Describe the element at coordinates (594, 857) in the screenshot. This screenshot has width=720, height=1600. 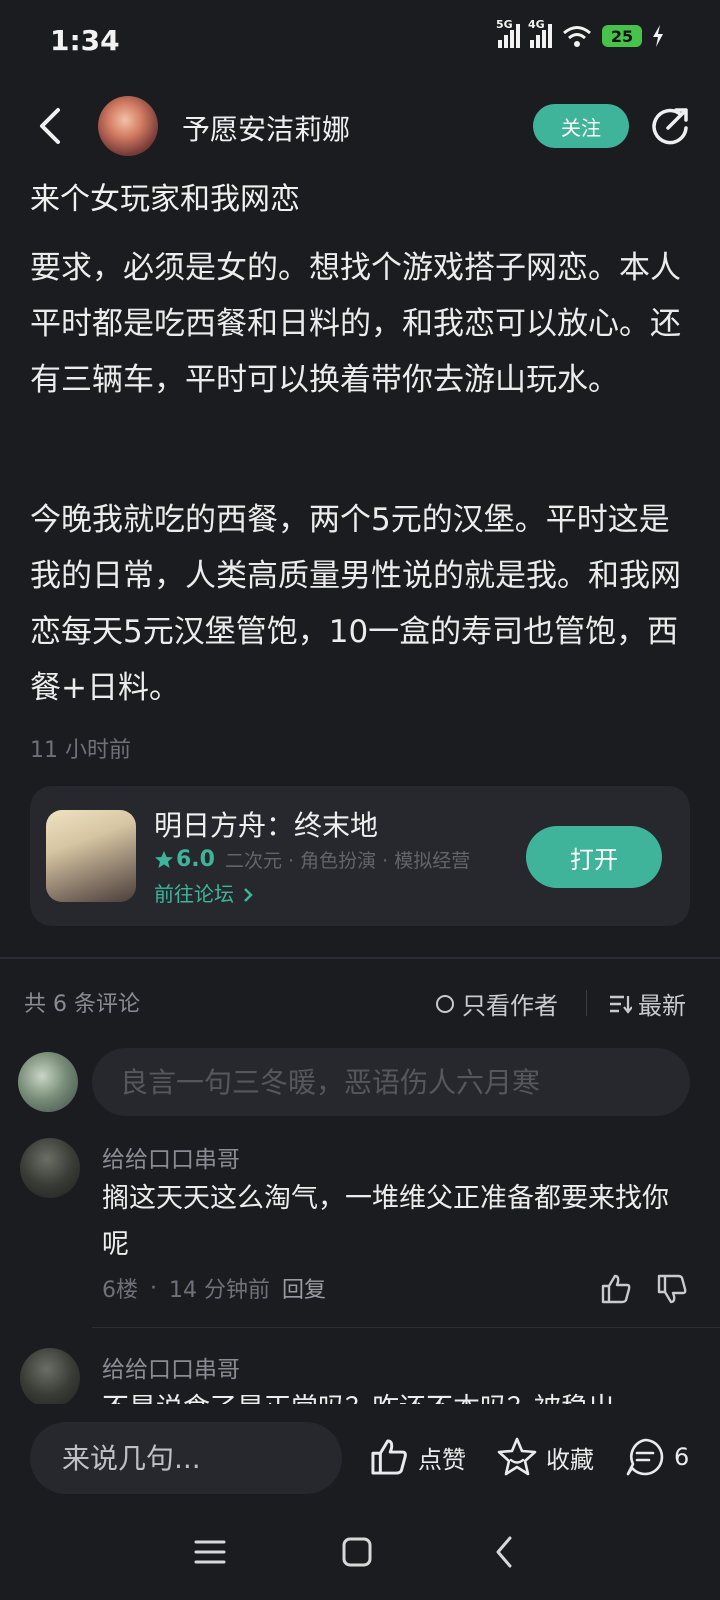
I see `open-game-button: 打开` at that location.